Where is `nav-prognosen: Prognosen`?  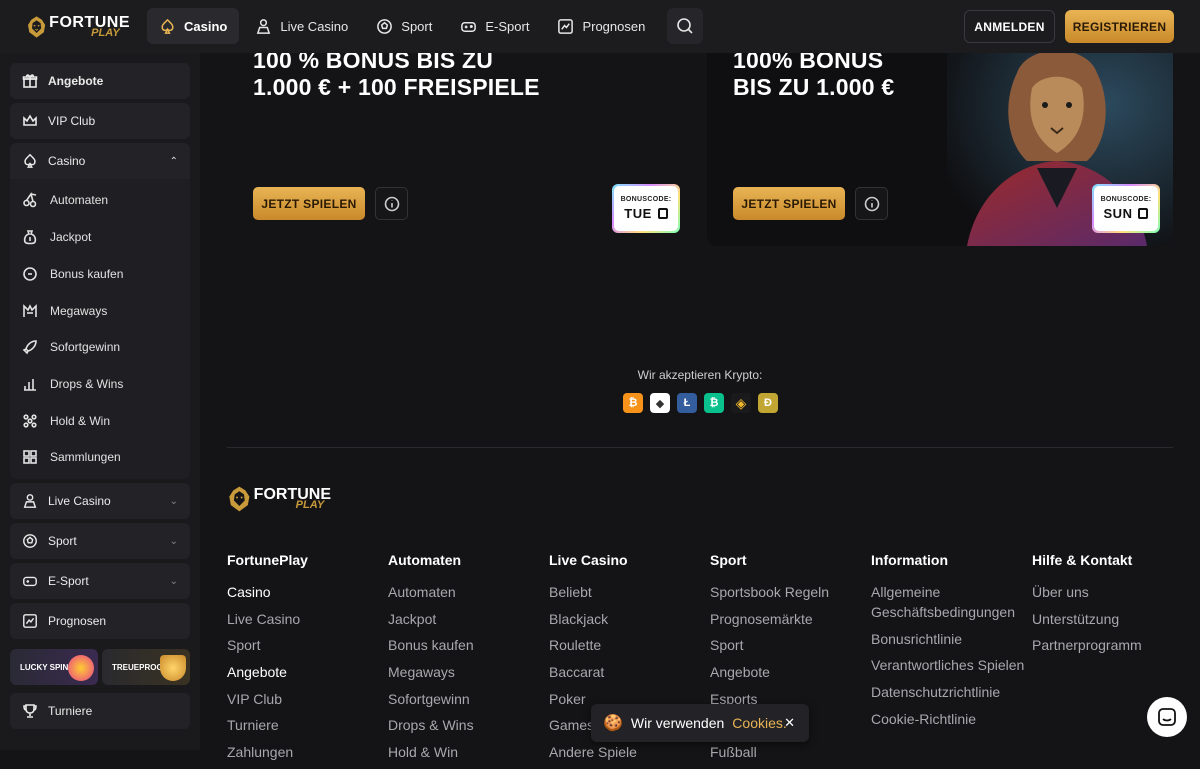
nav-prognosen: Prognosen is located at coordinates (601, 26).